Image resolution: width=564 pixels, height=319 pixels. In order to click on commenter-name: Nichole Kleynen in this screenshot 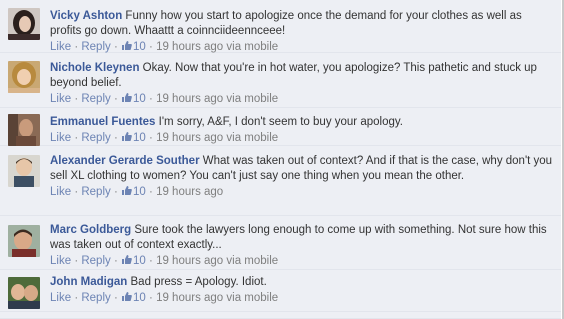, I will do `click(94, 68)`.